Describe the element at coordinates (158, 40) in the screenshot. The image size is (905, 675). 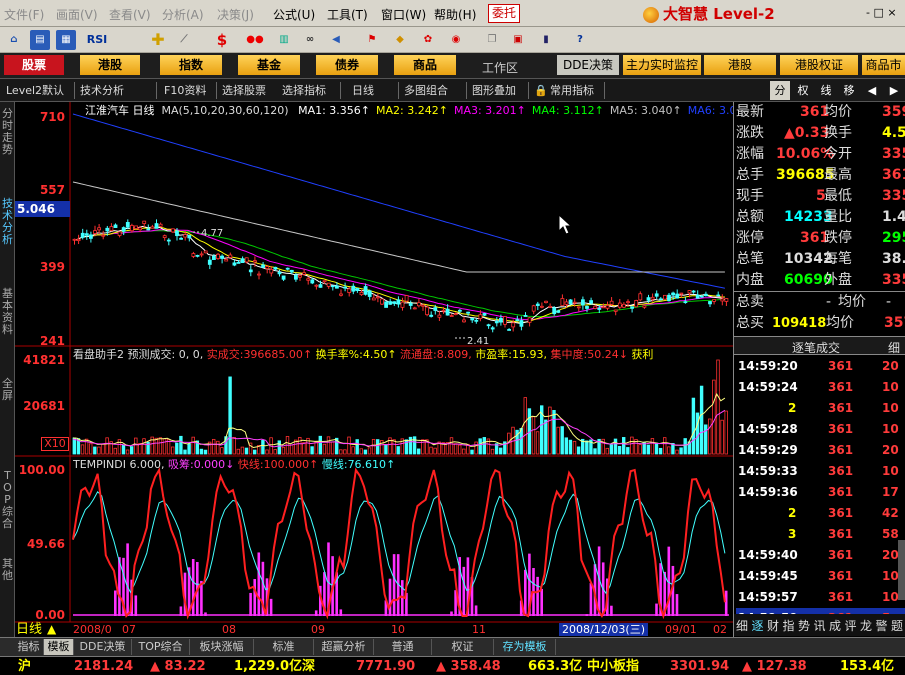
I see `cross-icon: ✚` at that location.